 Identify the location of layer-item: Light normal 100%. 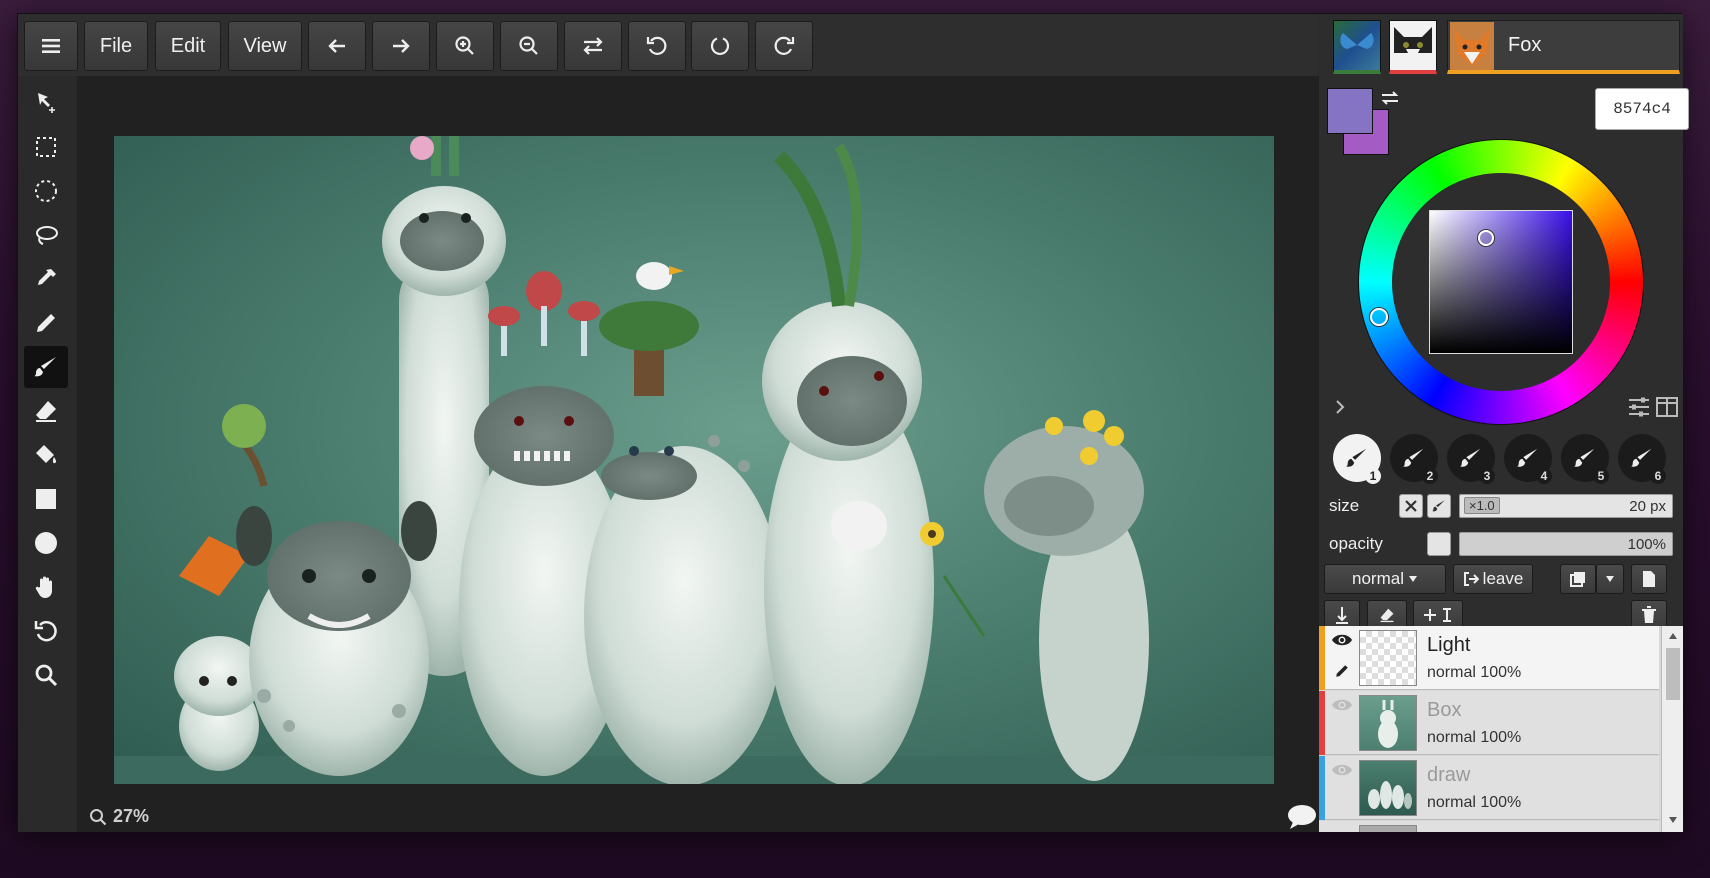
(1489, 658).